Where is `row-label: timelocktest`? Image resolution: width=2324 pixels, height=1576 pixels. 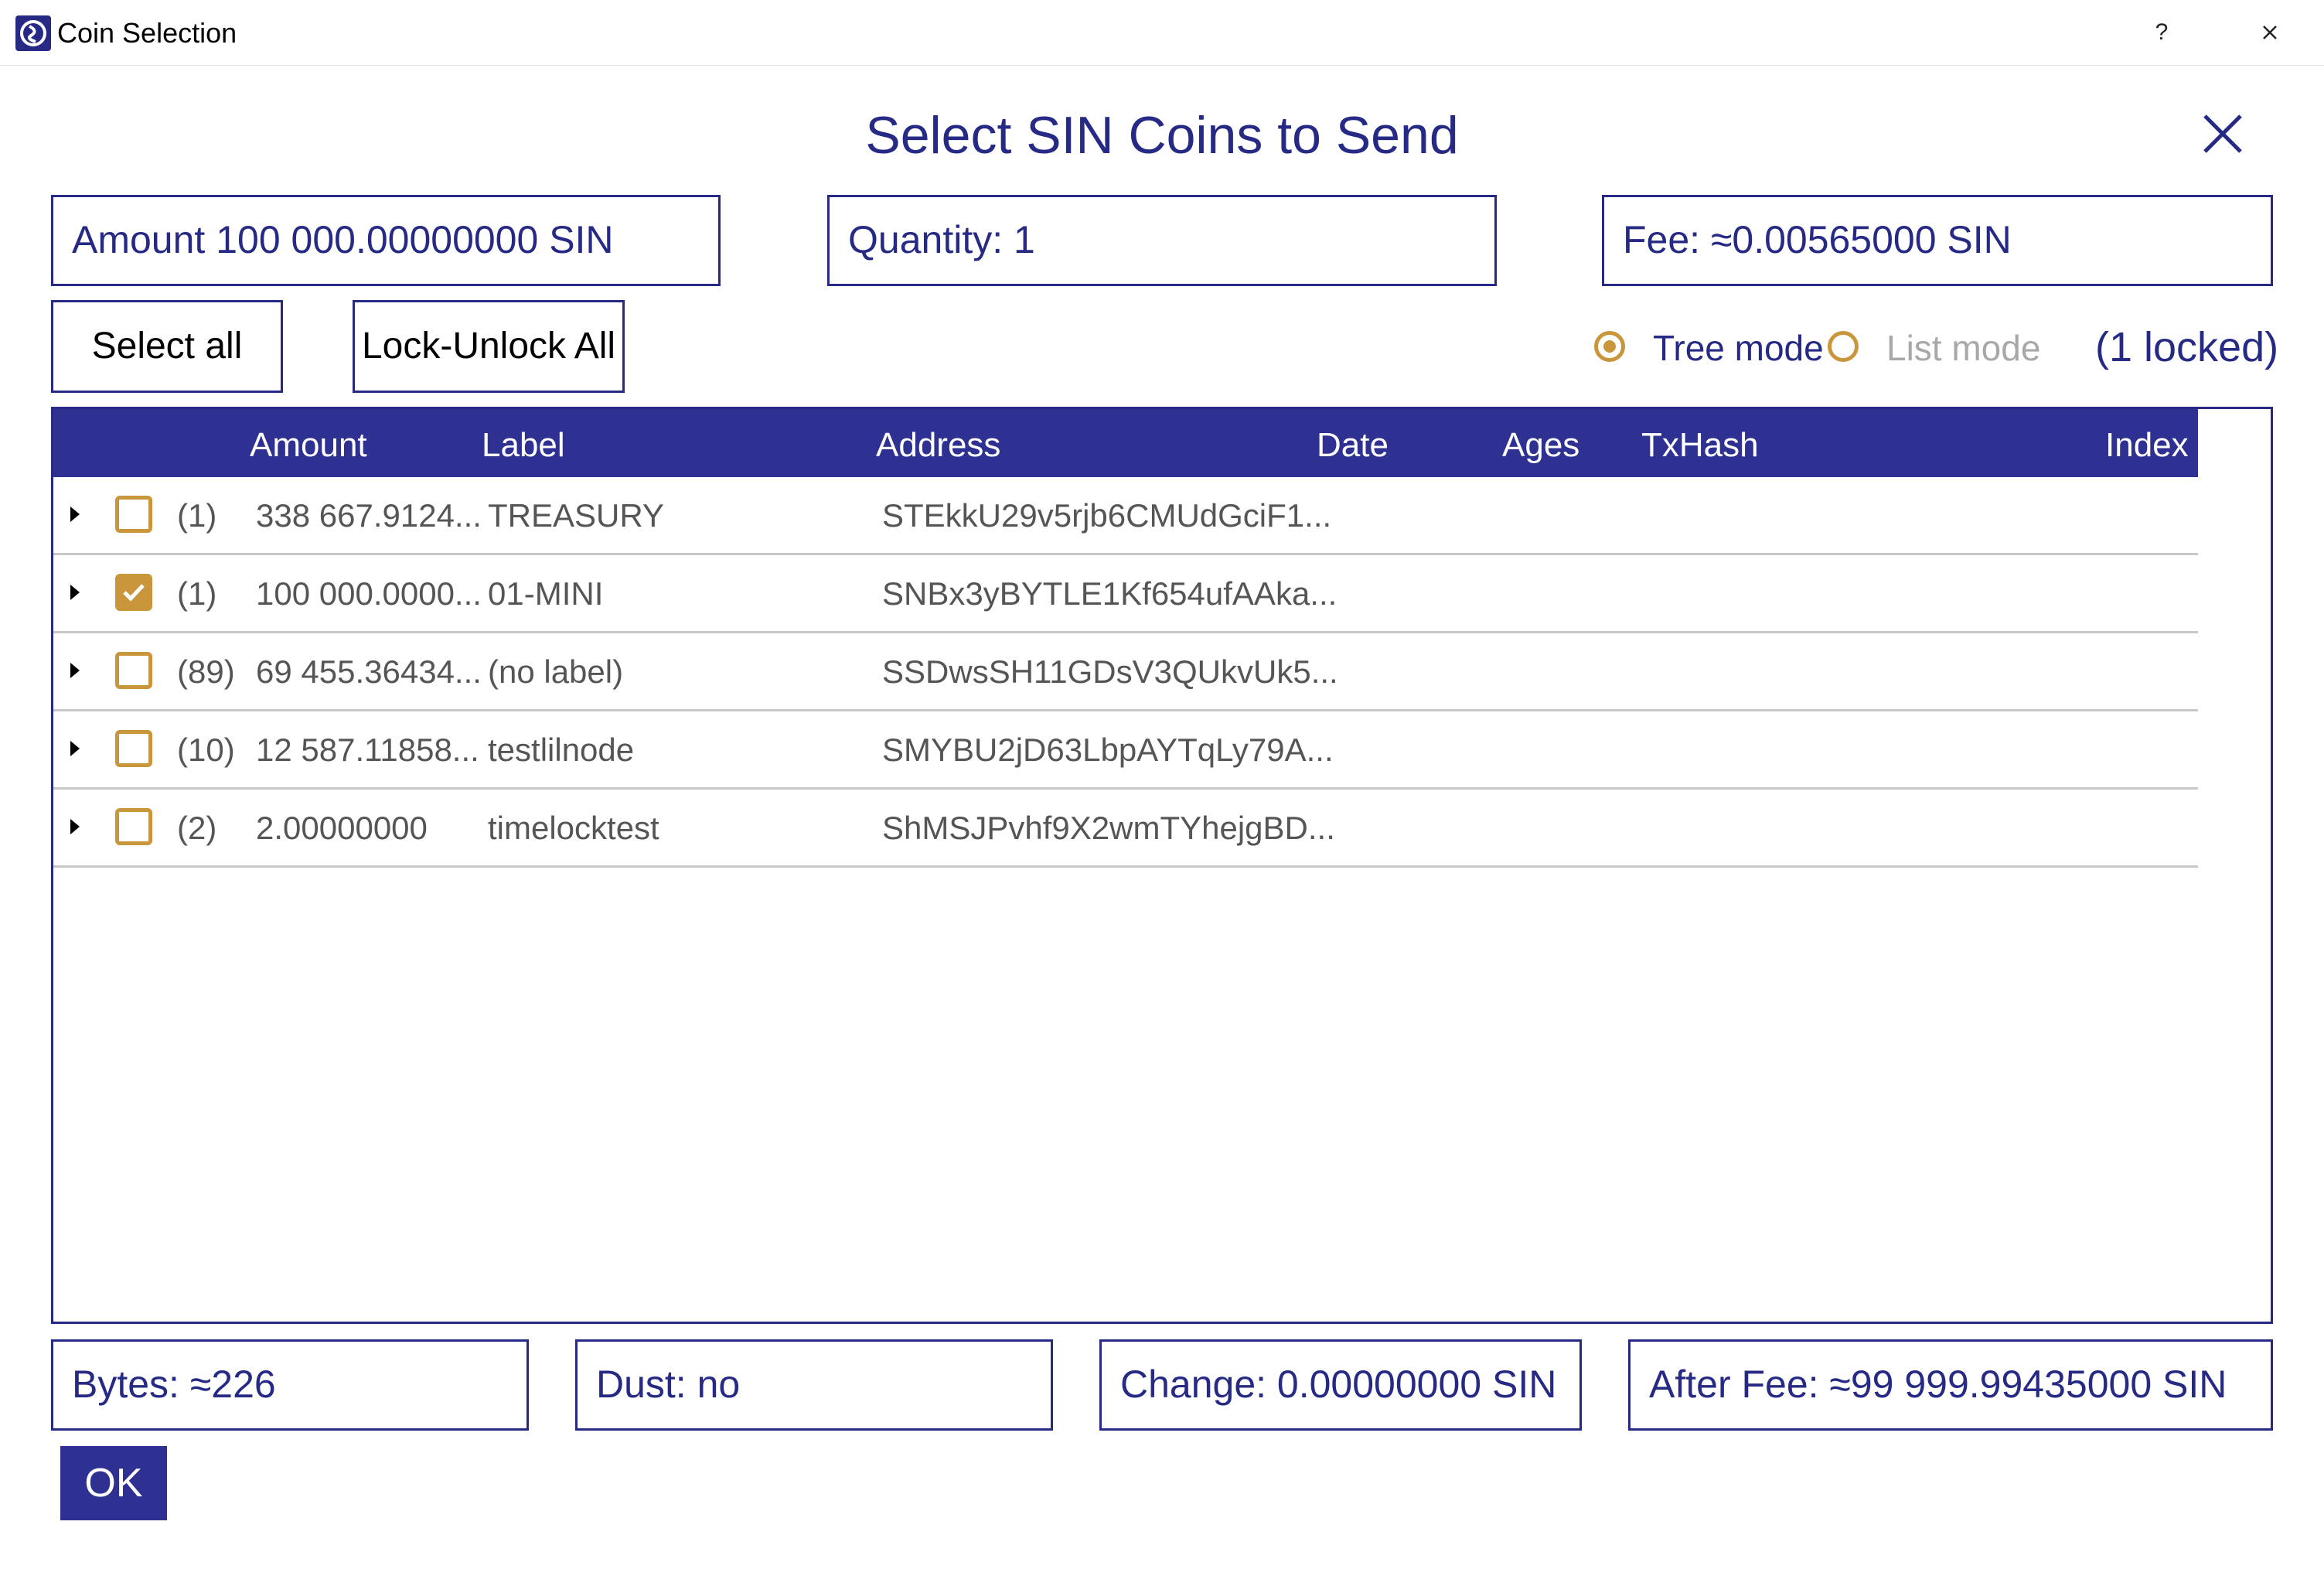 row-label: timelocktest is located at coordinates (573, 828).